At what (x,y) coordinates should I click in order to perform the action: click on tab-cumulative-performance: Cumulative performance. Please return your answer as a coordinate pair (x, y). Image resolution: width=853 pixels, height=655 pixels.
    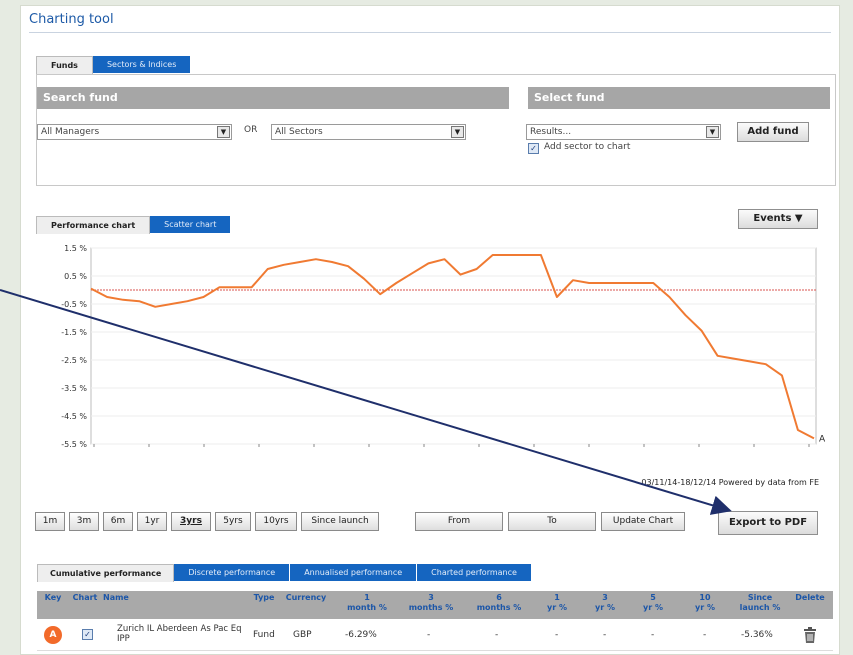
    Looking at the image, I should click on (106, 573).